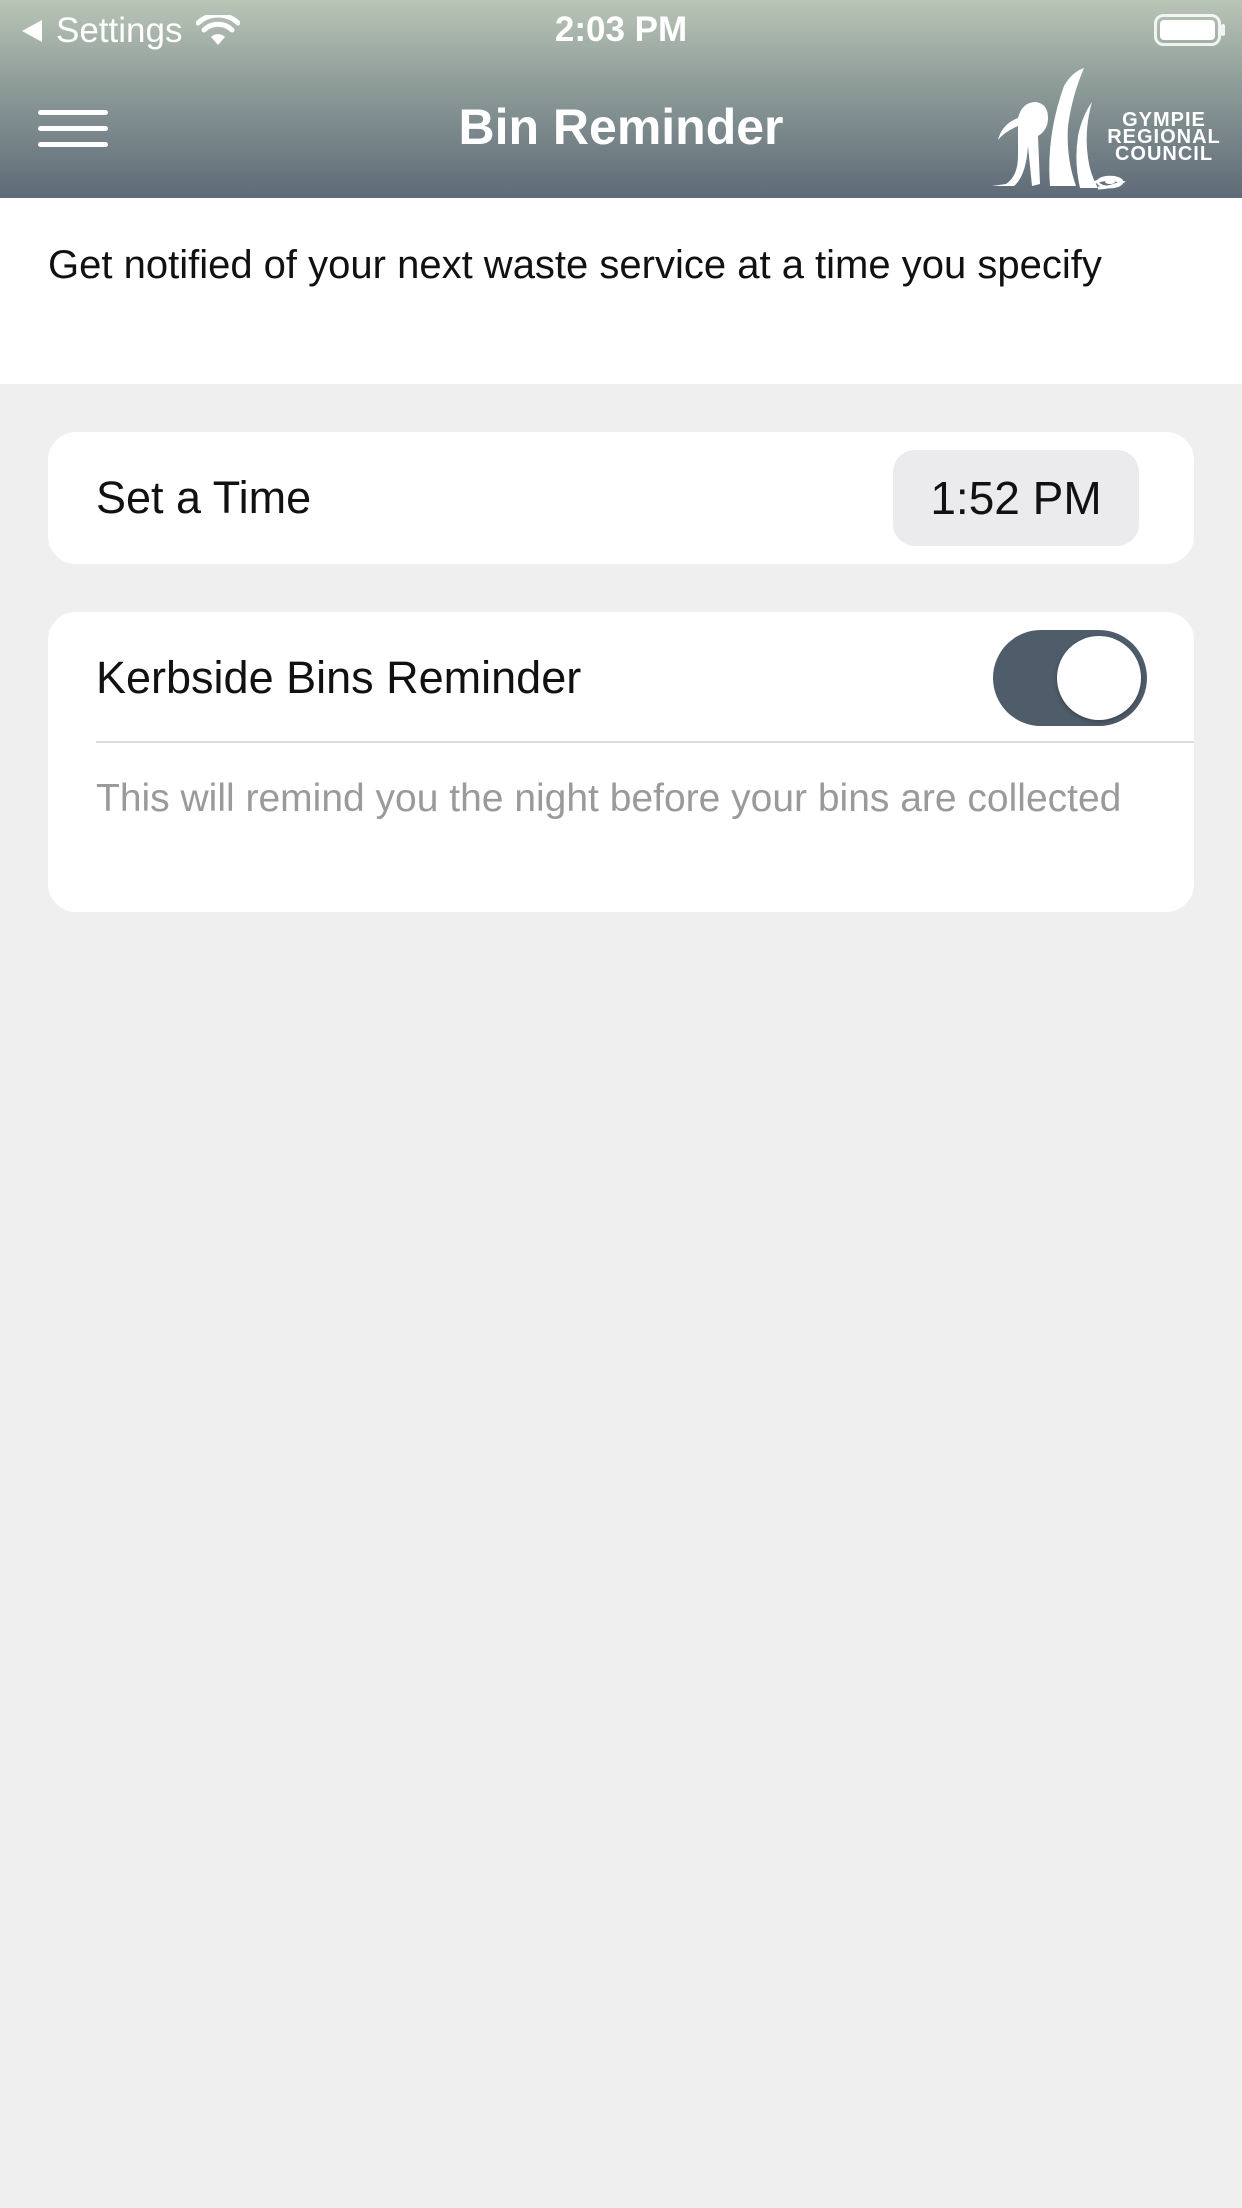 This screenshot has height=2208, width=1242. Describe the element at coordinates (204, 497) in the screenshot. I see `set-time-label: Set a Time` at that location.